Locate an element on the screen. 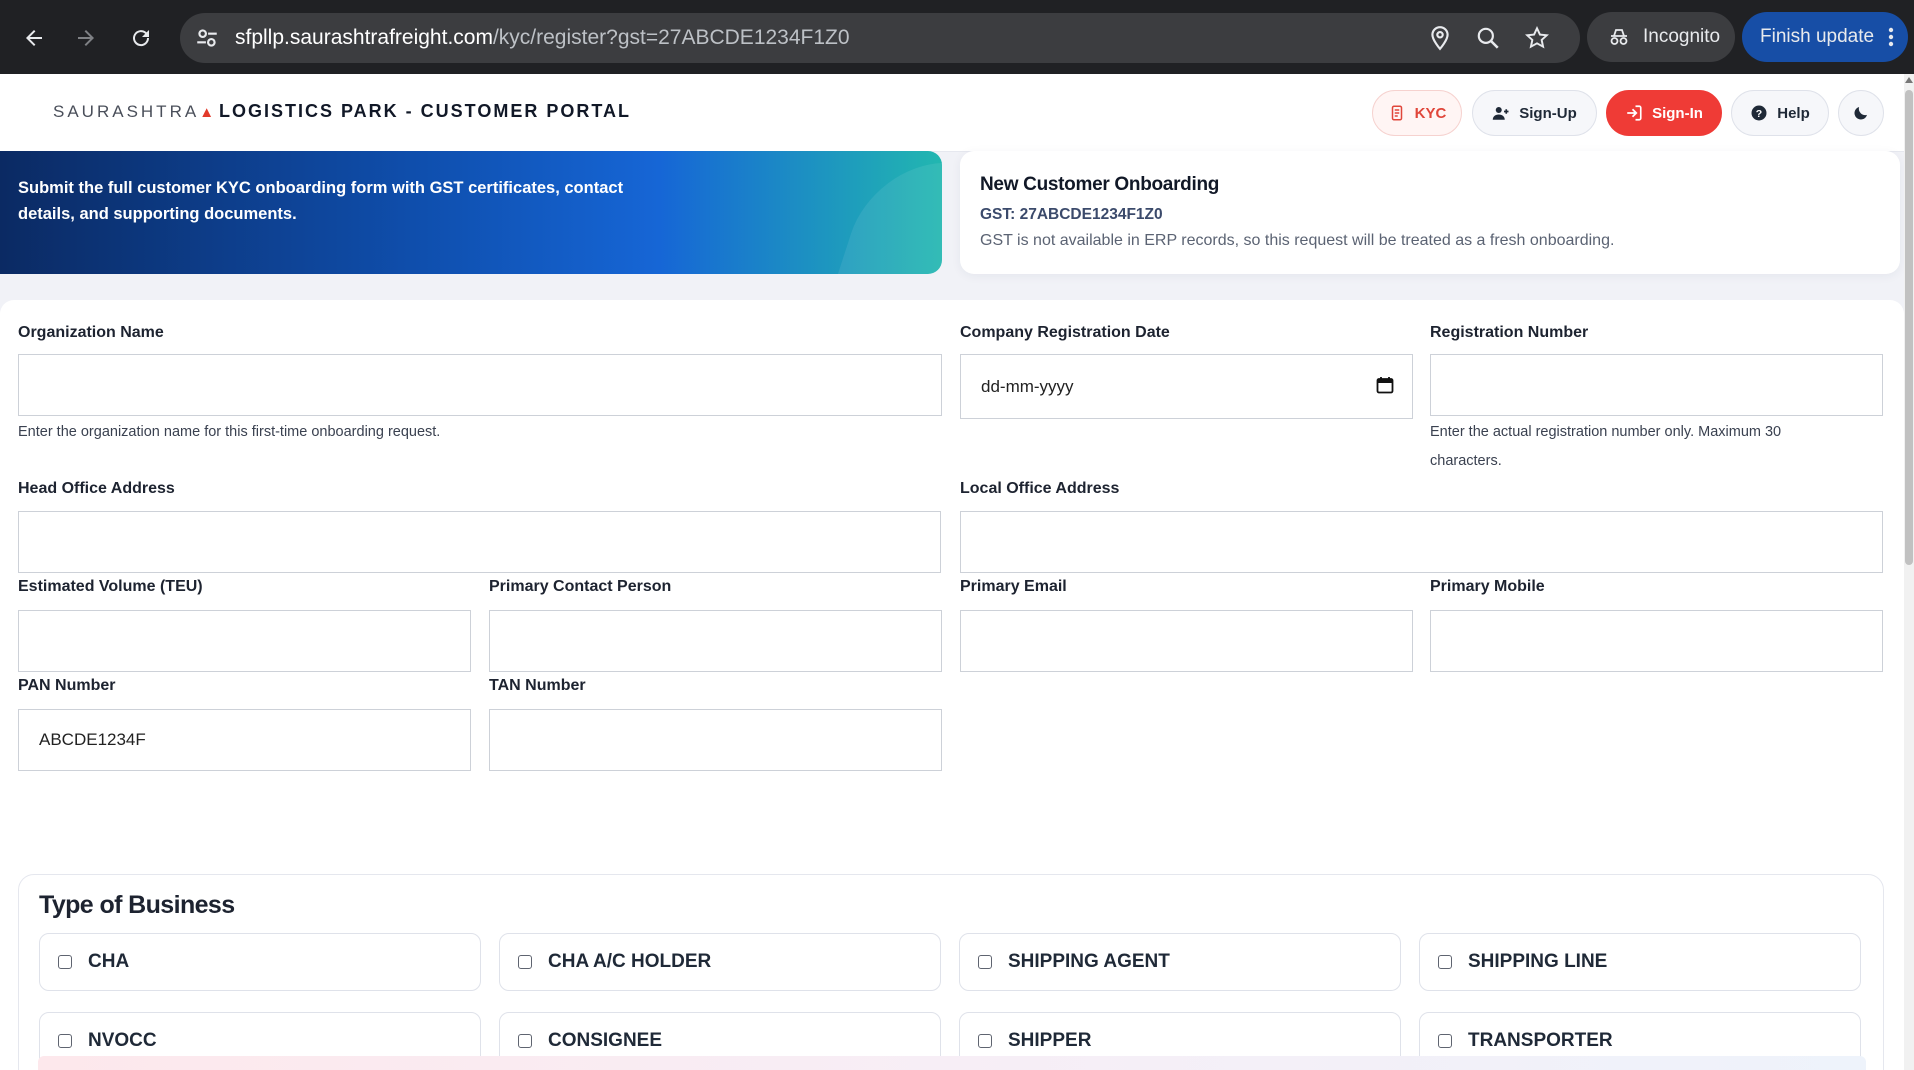  brand-logo: SAURASHTRA▲ is located at coordinates (133, 112).